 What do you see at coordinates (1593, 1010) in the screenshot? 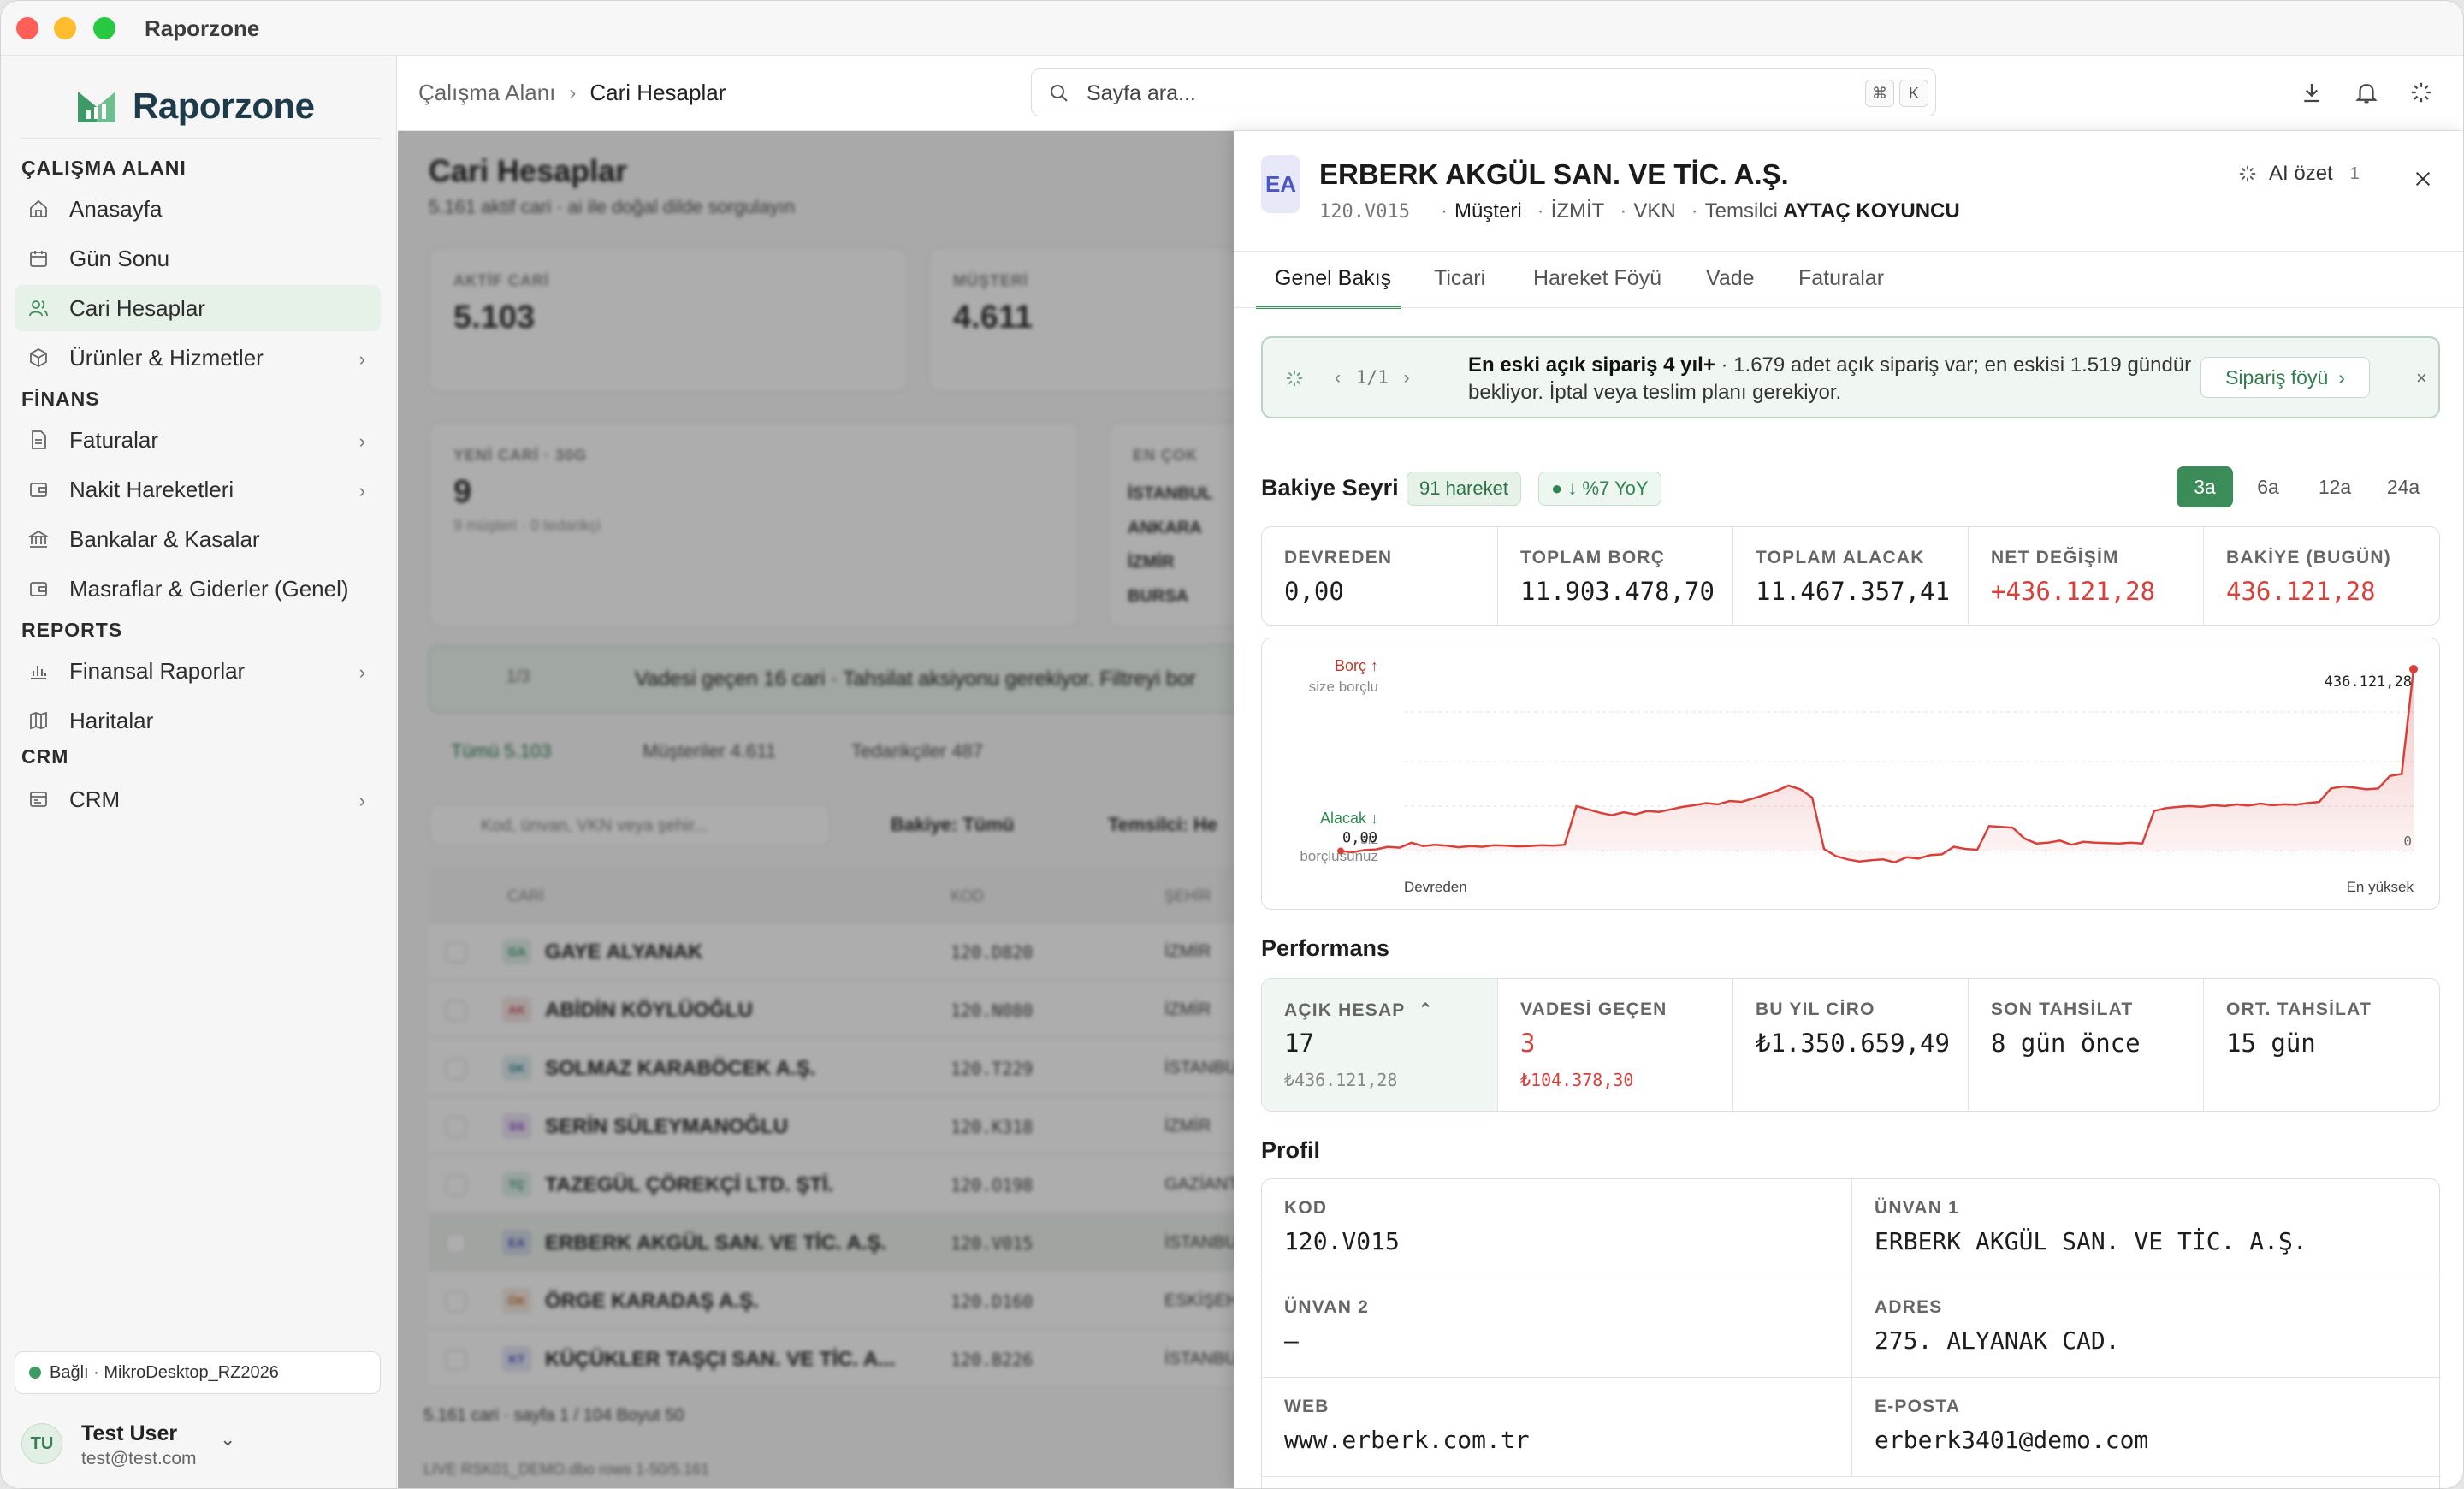
I see `stat-label: VADESİ GEÇEN` at bounding box center [1593, 1010].